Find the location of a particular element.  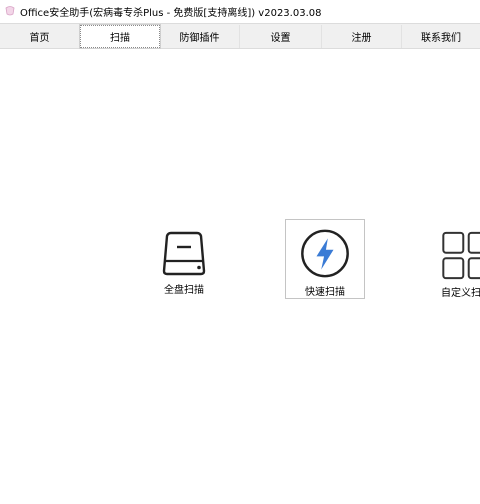

lightning-bolt-icon is located at coordinates (325, 253).